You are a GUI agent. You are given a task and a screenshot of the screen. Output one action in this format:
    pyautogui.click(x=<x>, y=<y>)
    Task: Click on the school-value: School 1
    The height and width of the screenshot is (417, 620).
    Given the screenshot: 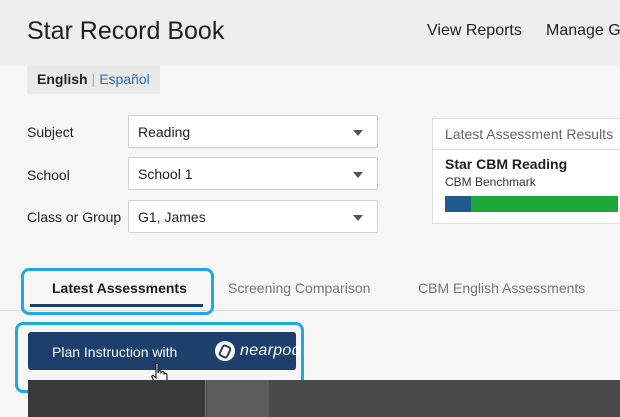 What is the action you would take?
    pyautogui.click(x=165, y=174)
    